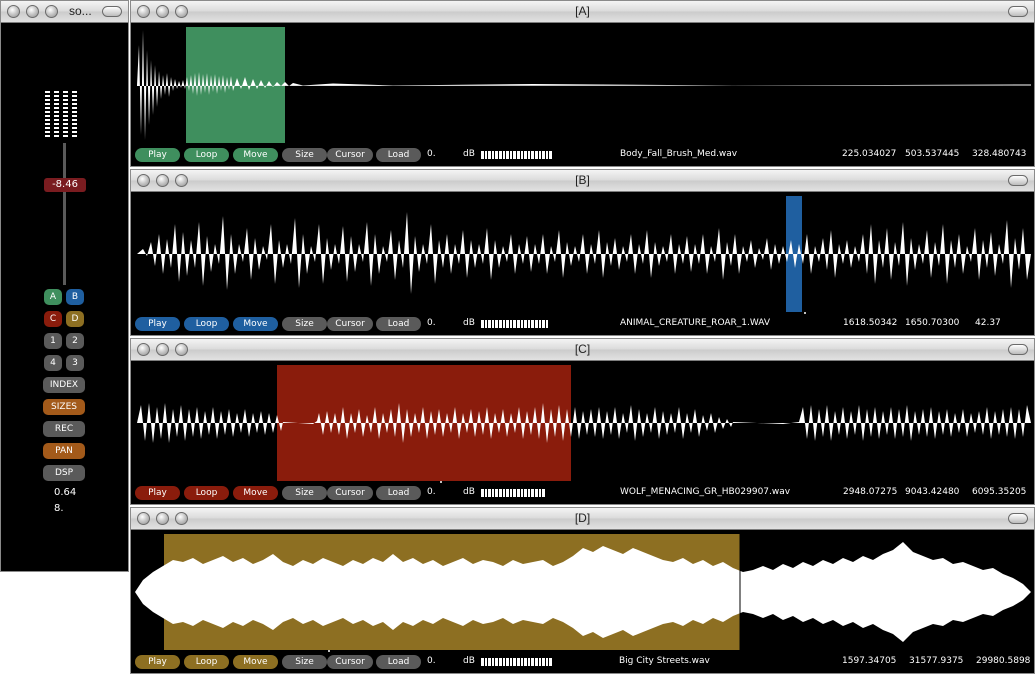  I want to click on selection-start: 225.034027, so click(869, 154).